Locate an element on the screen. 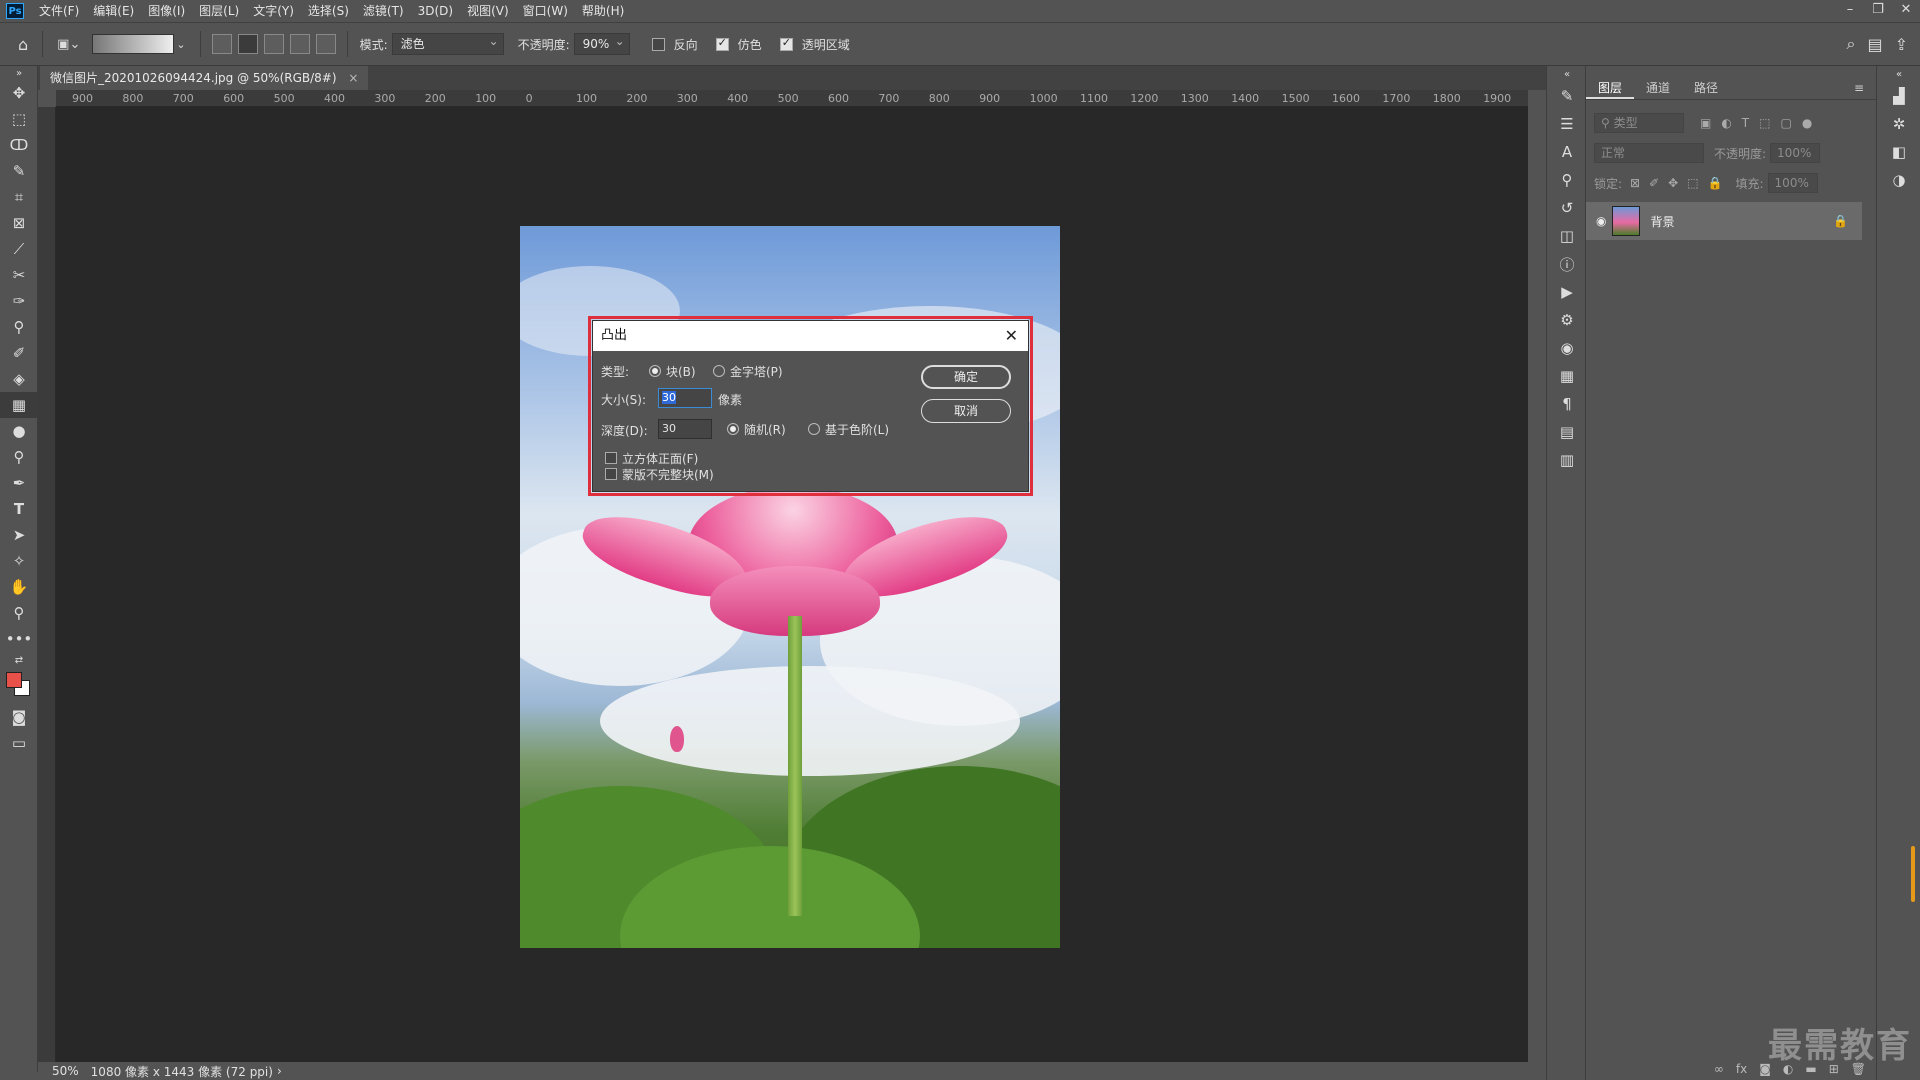 The image size is (1920, 1080). menu-view: 视图(V) is located at coordinates (488, 11).